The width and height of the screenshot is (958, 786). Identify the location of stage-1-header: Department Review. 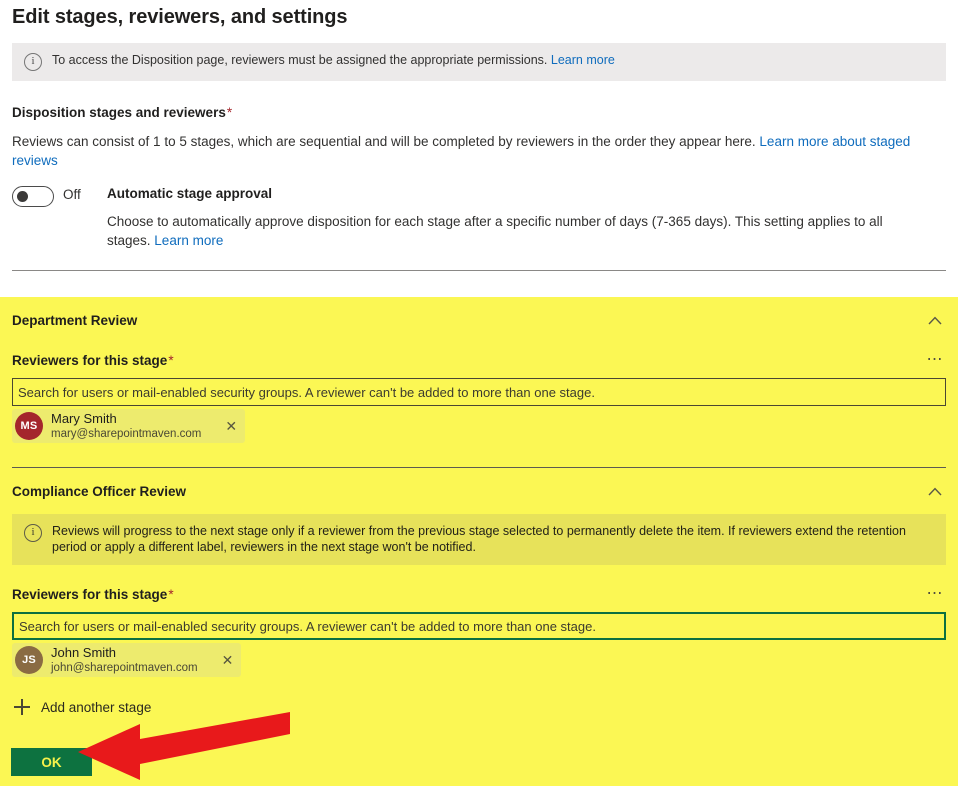
(479, 314).